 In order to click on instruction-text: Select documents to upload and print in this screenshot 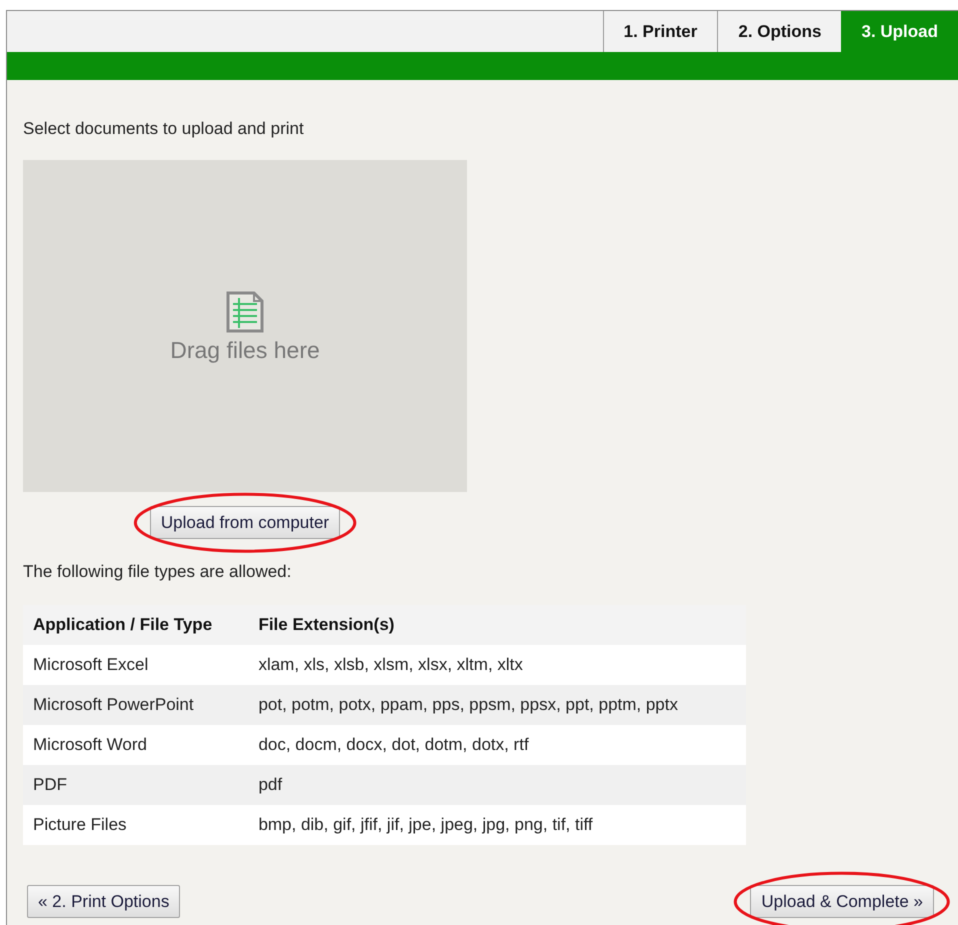, I will do `click(164, 129)`.